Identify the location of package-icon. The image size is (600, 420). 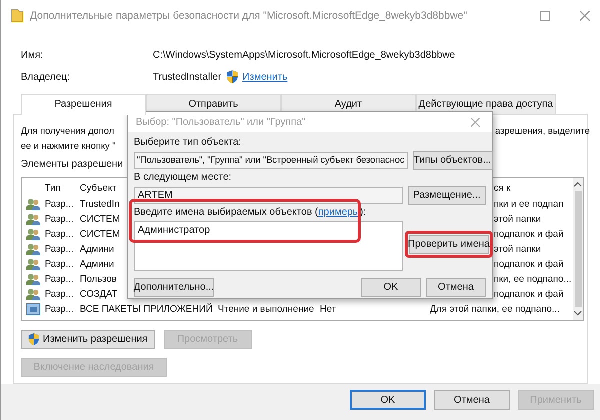
(33, 309).